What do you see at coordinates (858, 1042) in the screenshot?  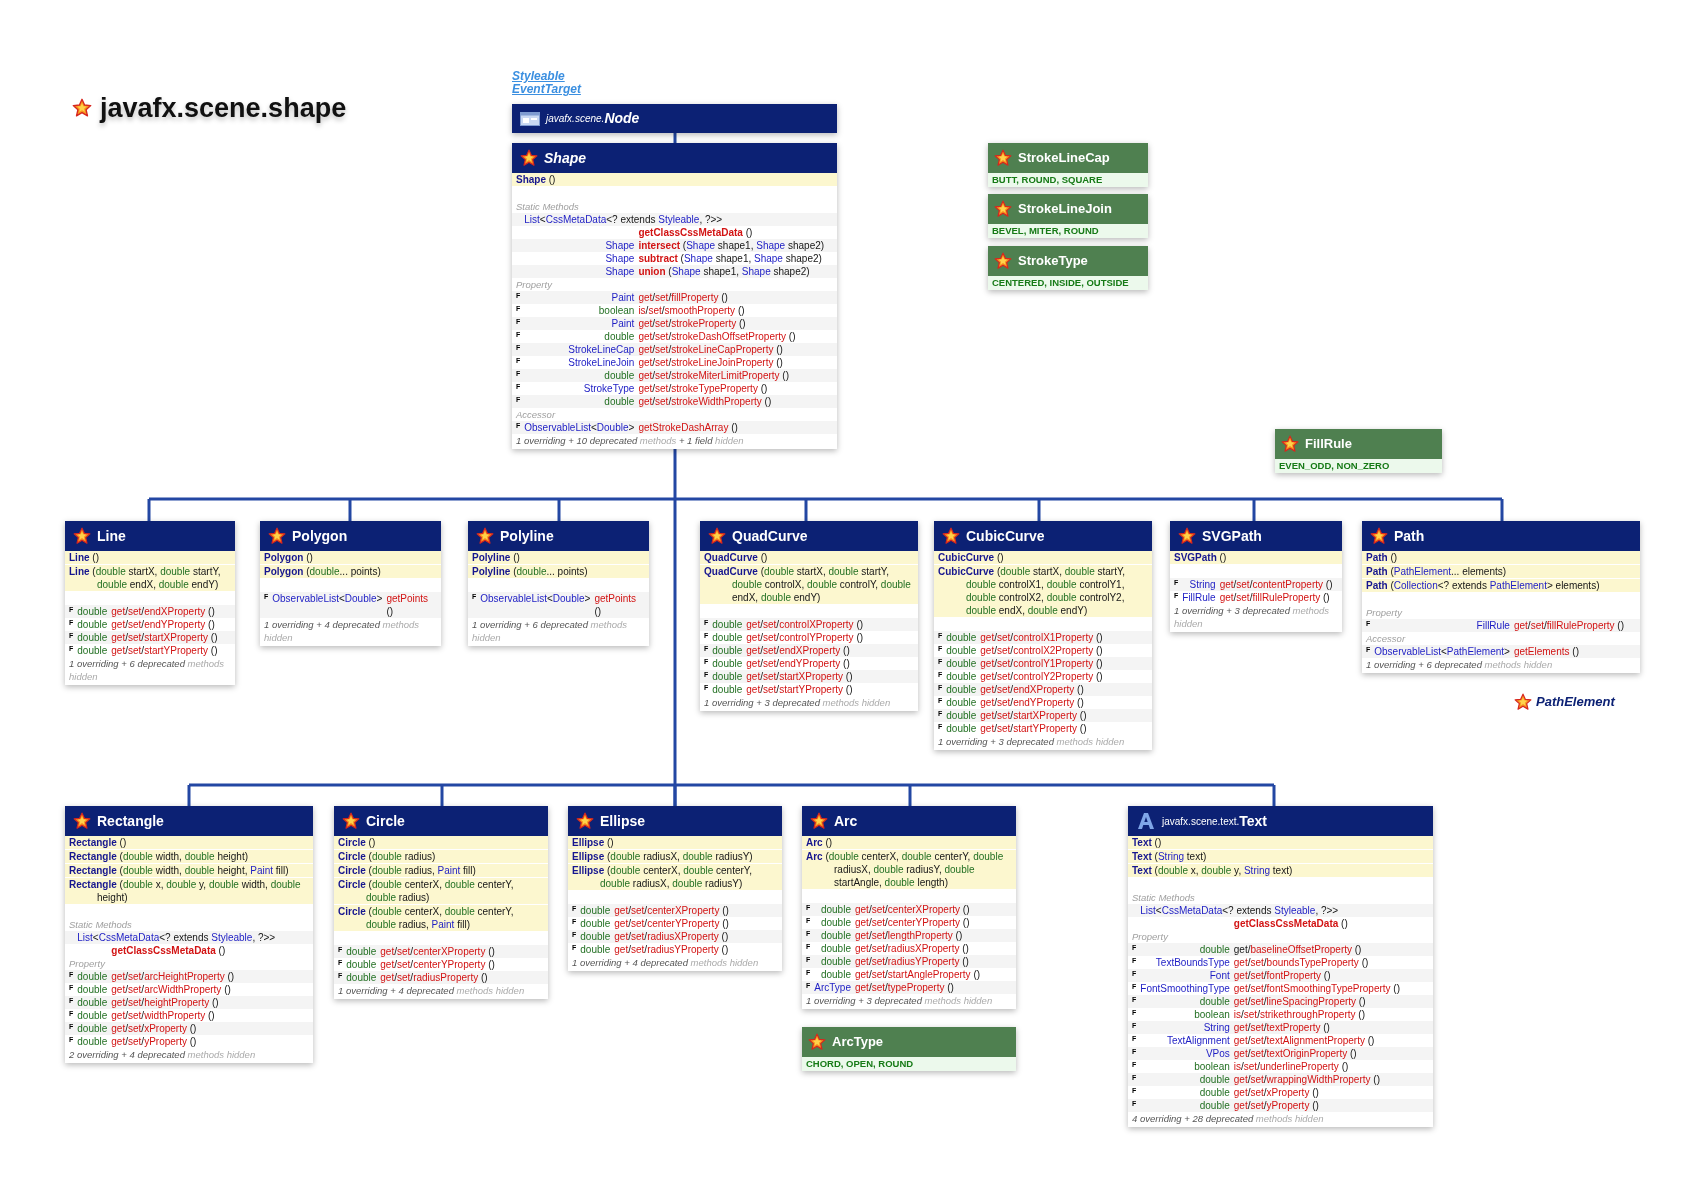 I see `enum-name: ArcType` at bounding box center [858, 1042].